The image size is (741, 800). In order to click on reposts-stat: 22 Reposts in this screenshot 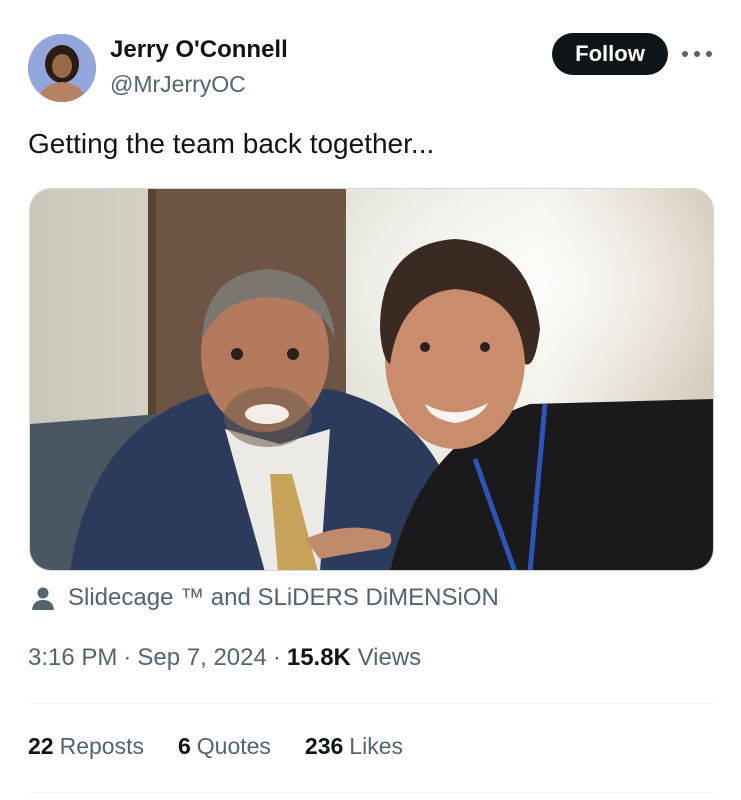, I will do `click(86, 746)`.